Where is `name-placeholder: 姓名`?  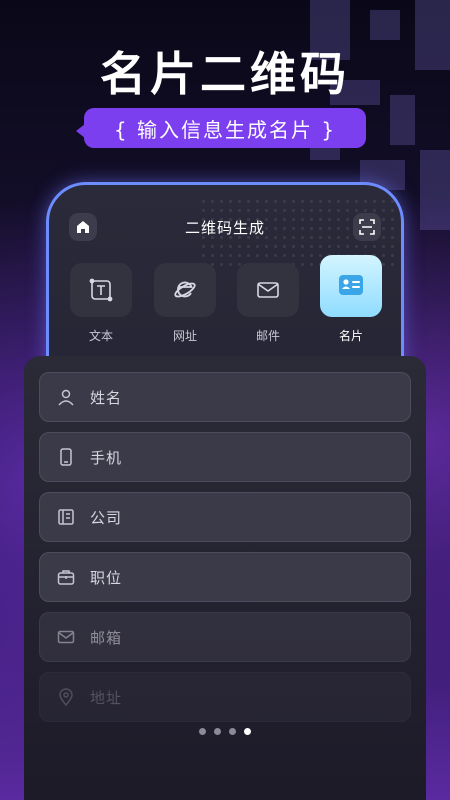 name-placeholder: 姓名 is located at coordinates (106, 397).